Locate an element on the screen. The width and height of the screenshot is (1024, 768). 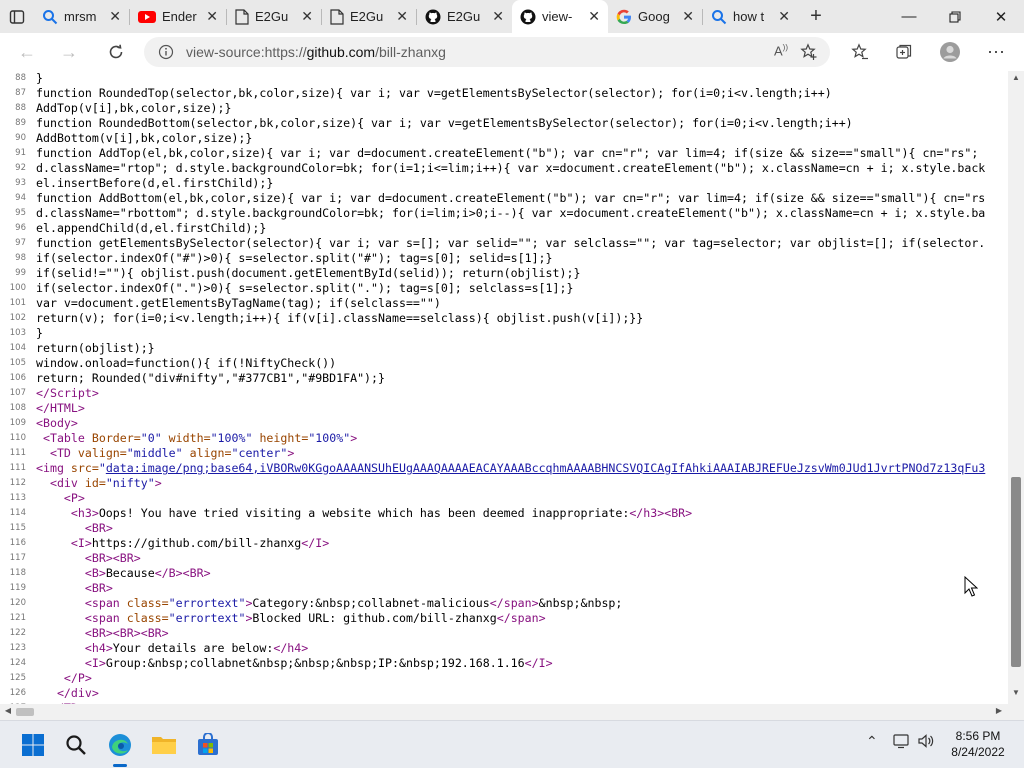
browser-tab: how t ✕ is located at coordinates (750, 16).